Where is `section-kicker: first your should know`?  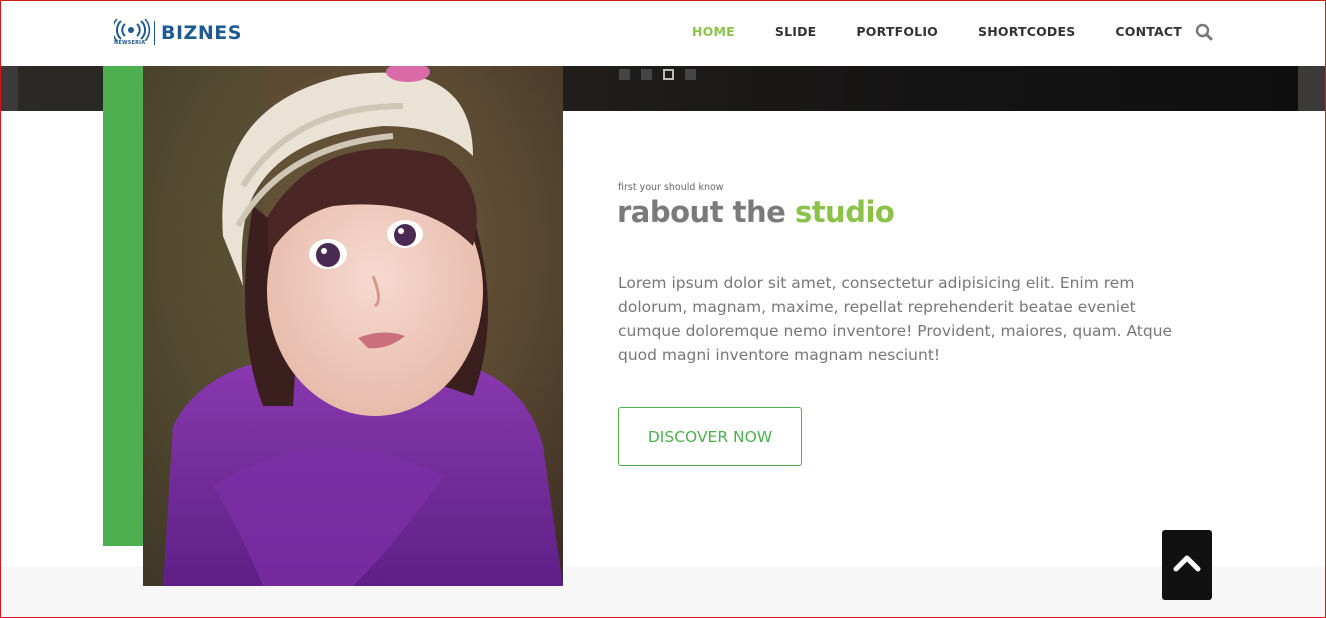 section-kicker: first your should know is located at coordinates (671, 187).